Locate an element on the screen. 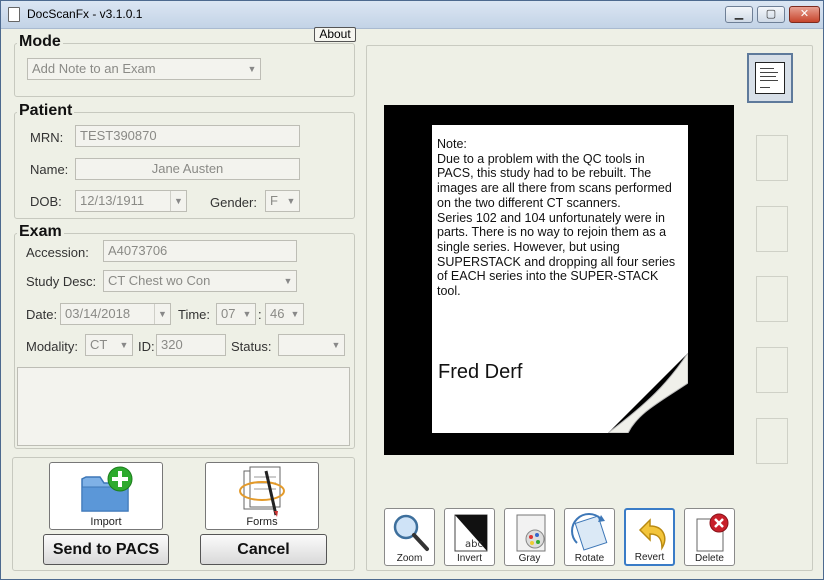 The width and height of the screenshot is (824, 580). date-label: Date: is located at coordinates (42, 314).